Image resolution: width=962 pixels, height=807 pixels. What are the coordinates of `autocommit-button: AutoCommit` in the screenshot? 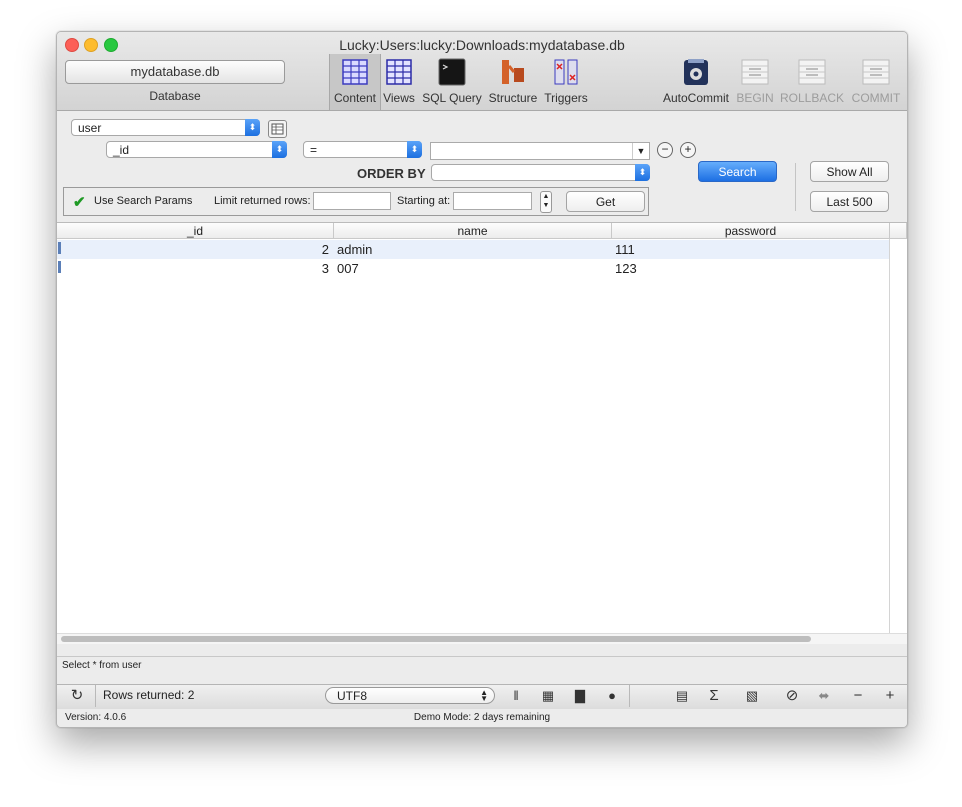 It's located at (696, 82).